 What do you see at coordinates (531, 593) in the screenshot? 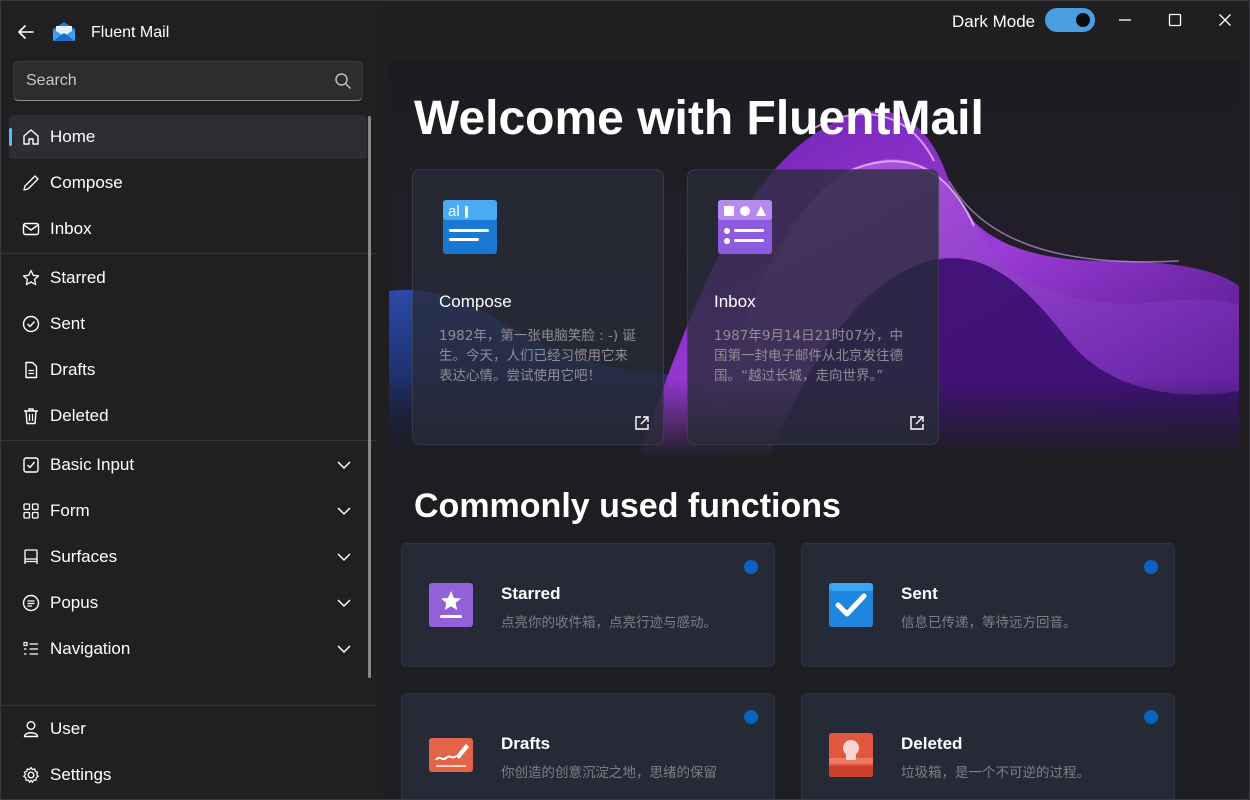
I see `card-title: Starred` at bounding box center [531, 593].